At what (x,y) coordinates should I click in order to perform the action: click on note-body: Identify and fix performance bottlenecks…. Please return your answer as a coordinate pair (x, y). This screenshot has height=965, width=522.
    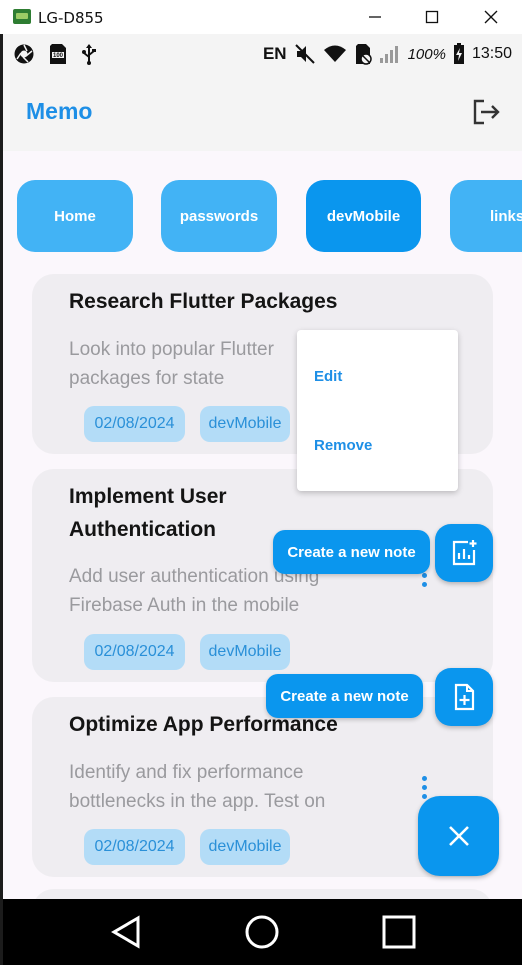
    Looking at the image, I should click on (197, 787).